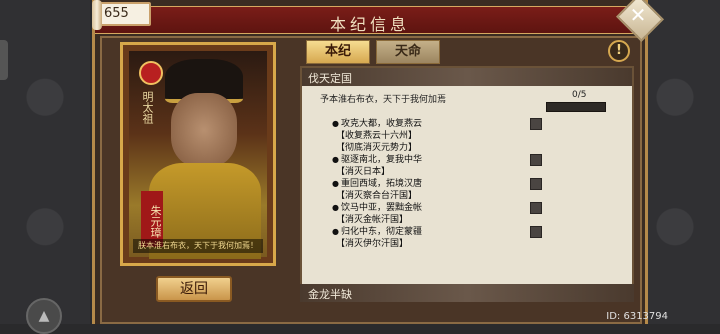  What do you see at coordinates (194, 289) in the screenshot?
I see `back-button: 返回` at bounding box center [194, 289].